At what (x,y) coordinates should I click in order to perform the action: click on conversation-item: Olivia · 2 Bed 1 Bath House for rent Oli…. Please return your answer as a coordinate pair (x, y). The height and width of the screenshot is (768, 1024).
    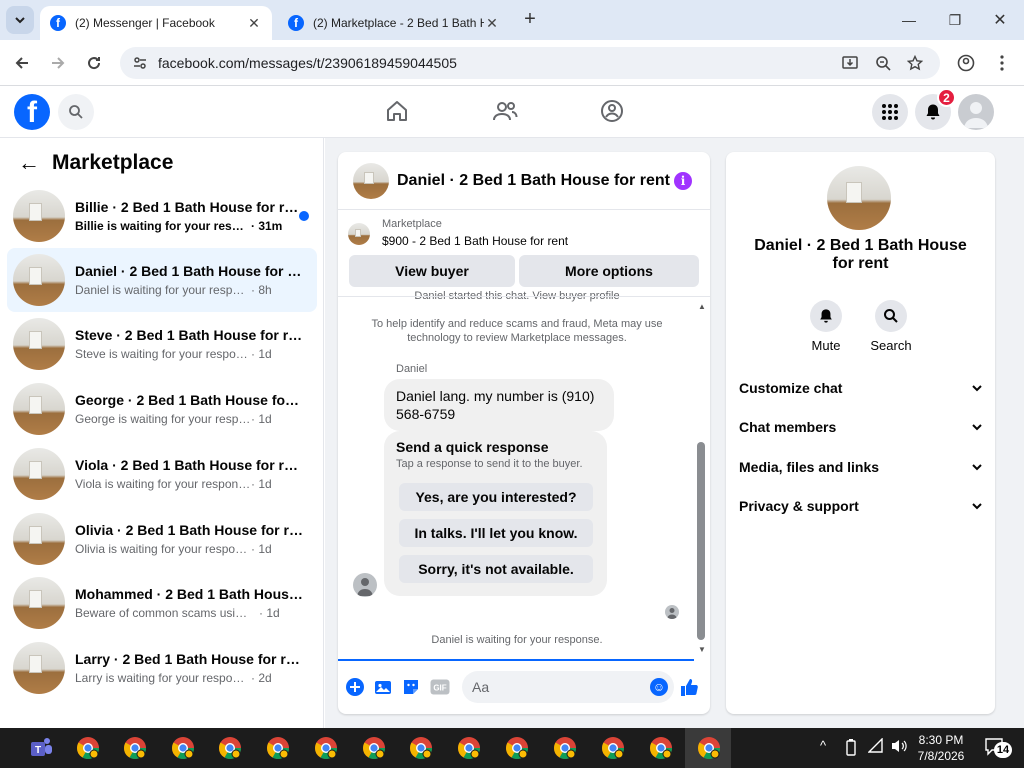
    Looking at the image, I should click on (162, 539).